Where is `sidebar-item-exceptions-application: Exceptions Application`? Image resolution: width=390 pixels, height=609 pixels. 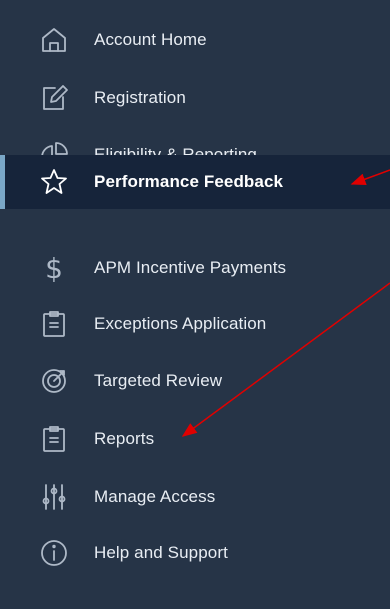 sidebar-item-exceptions-application: Exceptions Application is located at coordinates (195, 324).